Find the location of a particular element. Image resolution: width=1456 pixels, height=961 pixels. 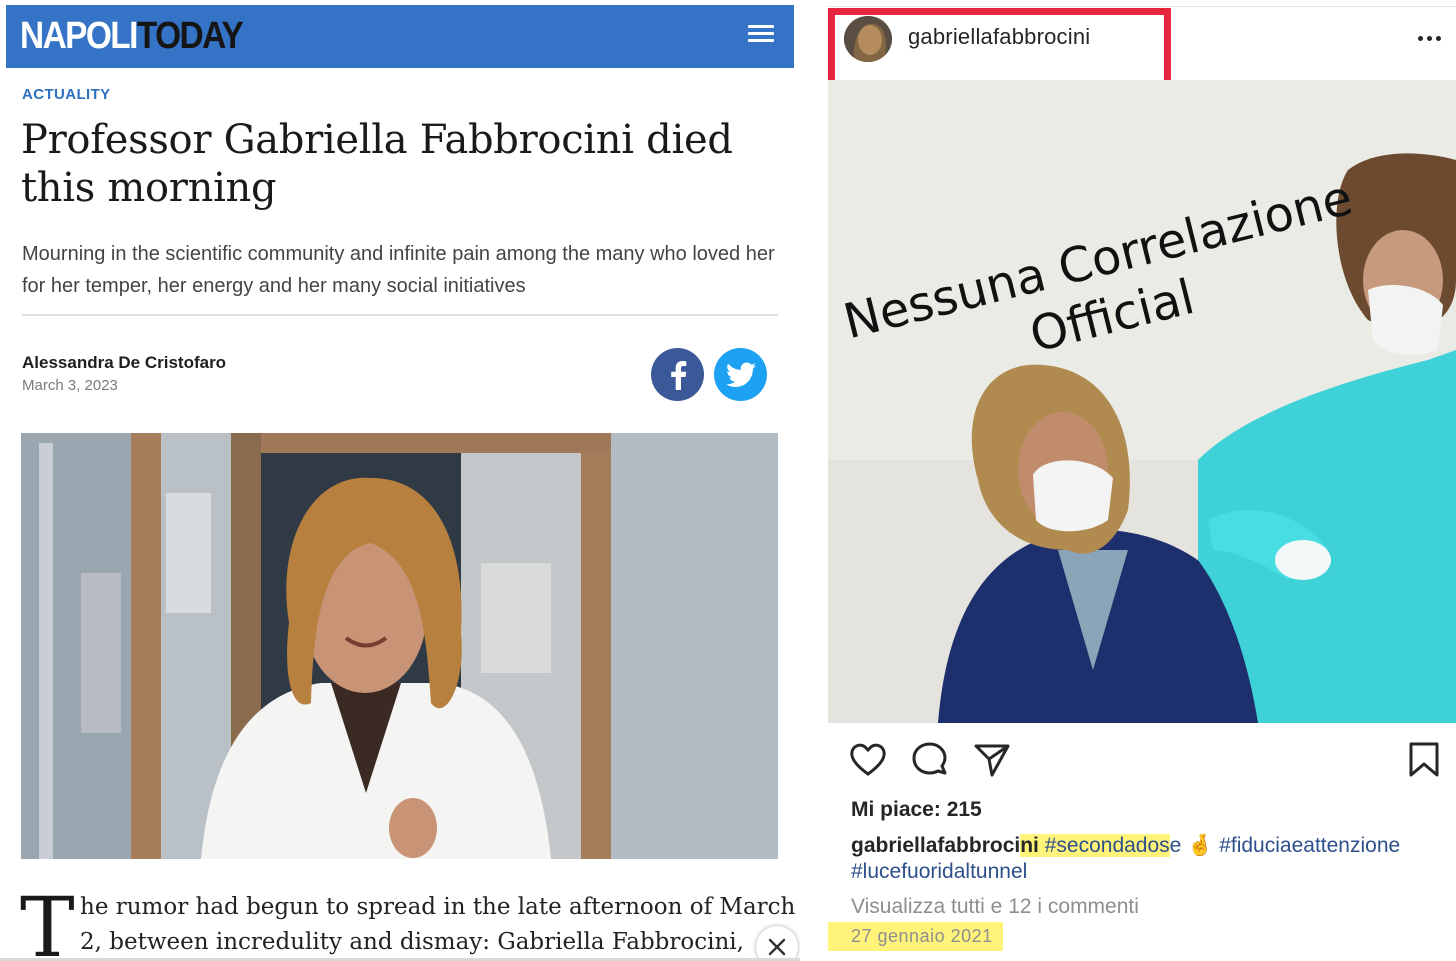

comment-button is located at coordinates (930, 760).